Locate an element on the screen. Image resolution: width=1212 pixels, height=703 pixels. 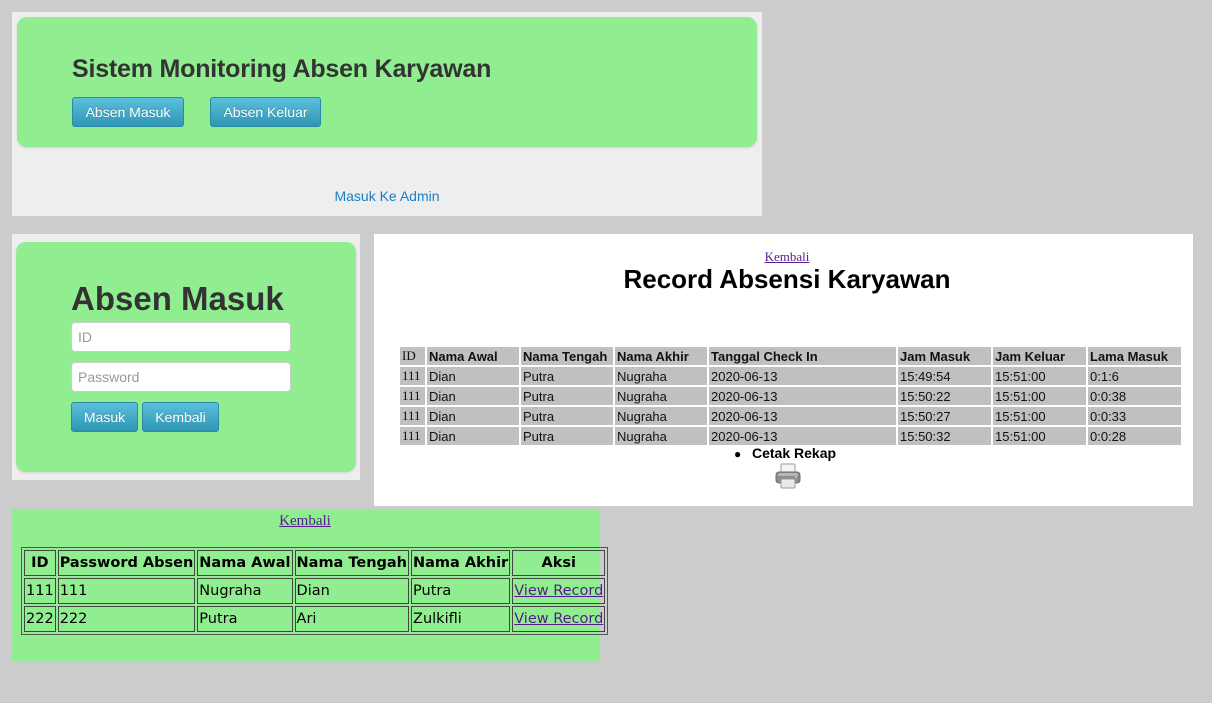
column-header: Jam Masuk is located at coordinates (944, 356).